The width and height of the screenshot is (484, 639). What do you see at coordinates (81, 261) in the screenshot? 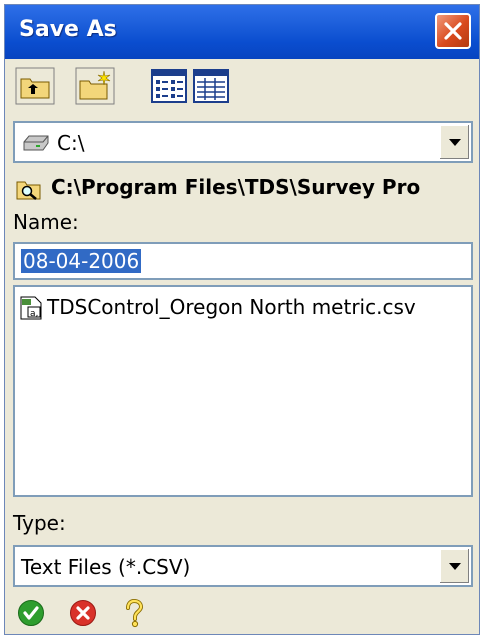
I see `name-input-value: 08-04-2006` at bounding box center [81, 261].